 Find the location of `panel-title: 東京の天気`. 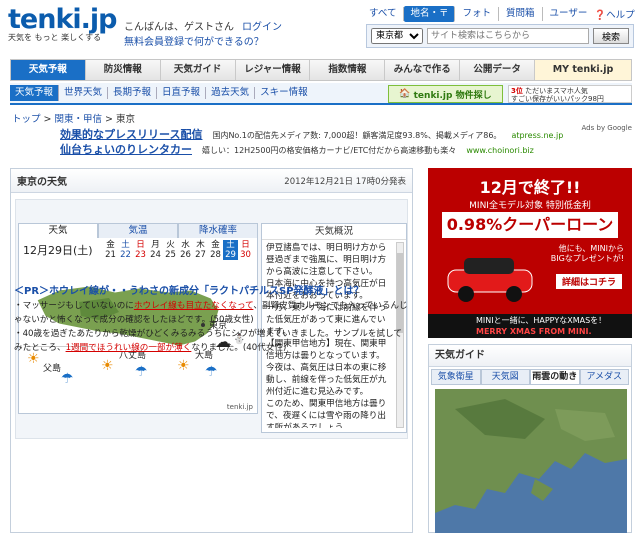

panel-title: 東京の天気 is located at coordinates (42, 182).